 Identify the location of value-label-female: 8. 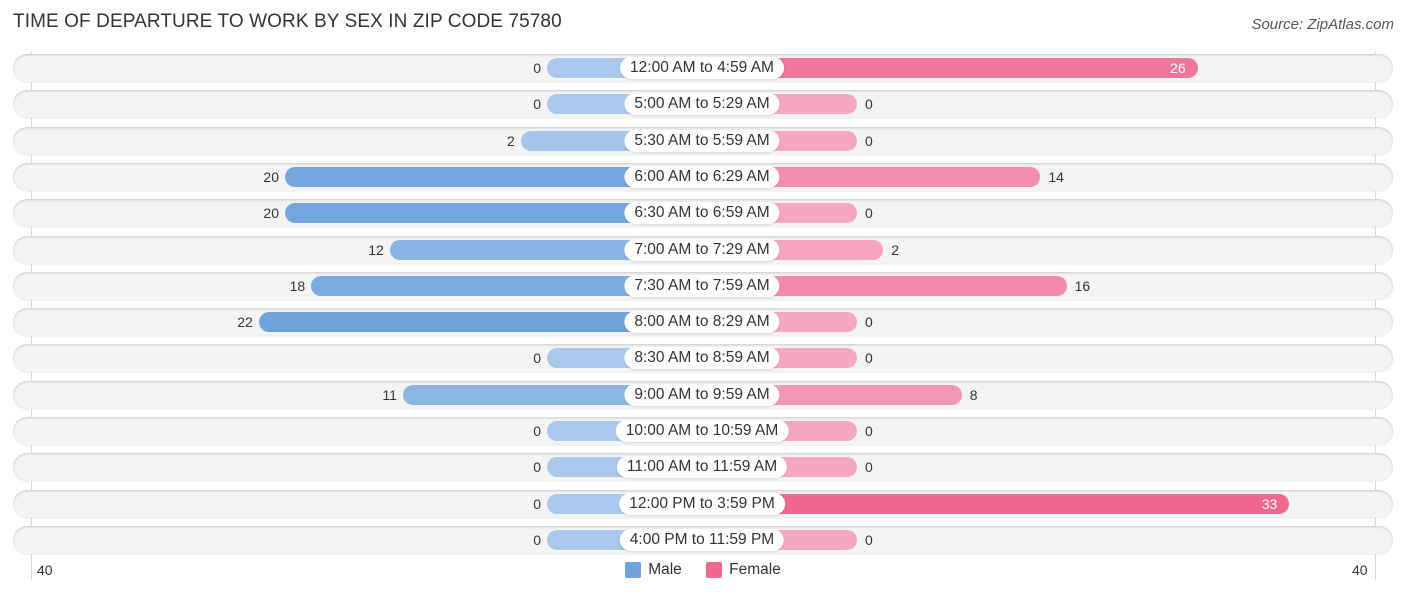
(973, 394).